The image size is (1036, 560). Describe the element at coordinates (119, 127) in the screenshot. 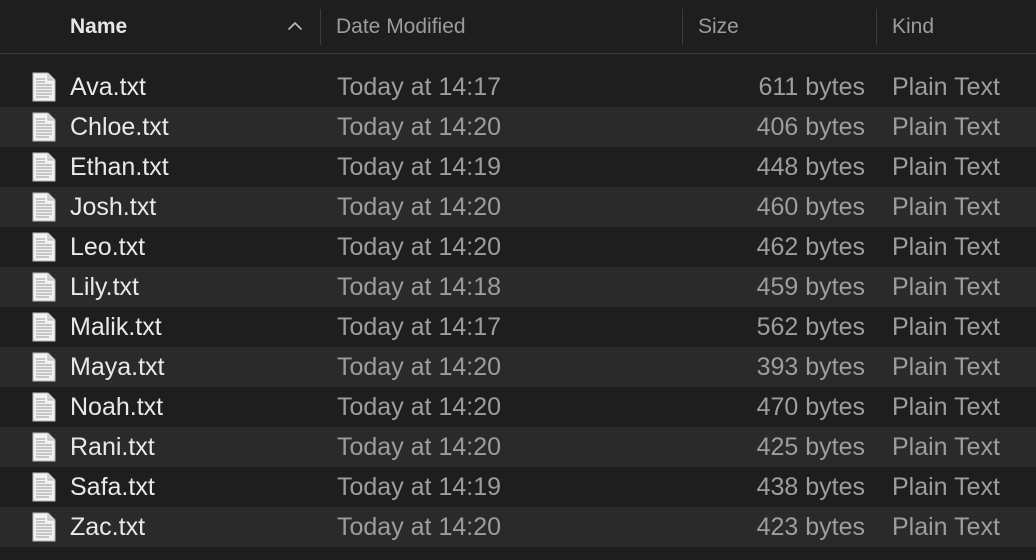

I see `file-name: Chloe.txt` at that location.